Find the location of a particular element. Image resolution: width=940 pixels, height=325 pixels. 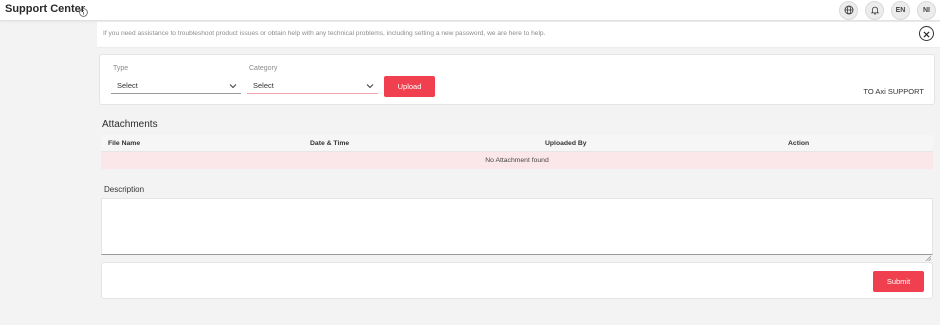

form-footer: Submit is located at coordinates (517, 280).